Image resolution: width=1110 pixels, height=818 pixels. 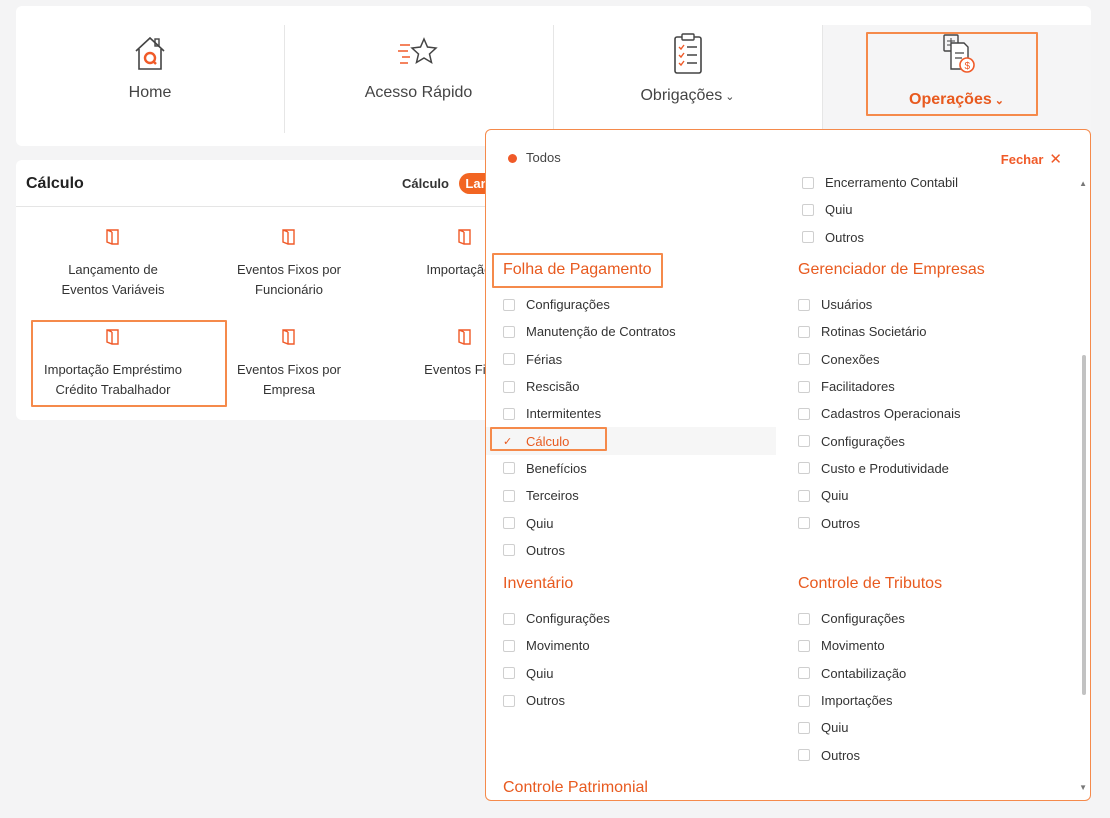 I want to click on option-ferias: Férias, so click(x=639, y=359).